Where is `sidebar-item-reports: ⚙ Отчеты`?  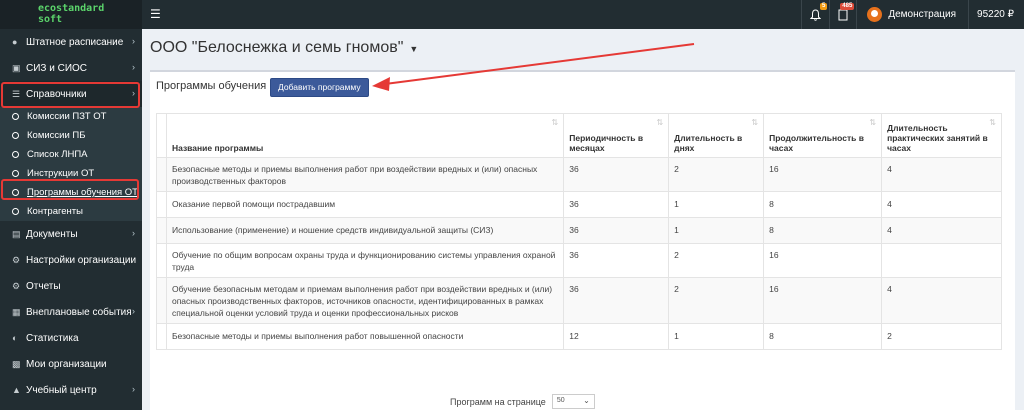 sidebar-item-reports: ⚙ Отчеты is located at coordinates (71, 286).